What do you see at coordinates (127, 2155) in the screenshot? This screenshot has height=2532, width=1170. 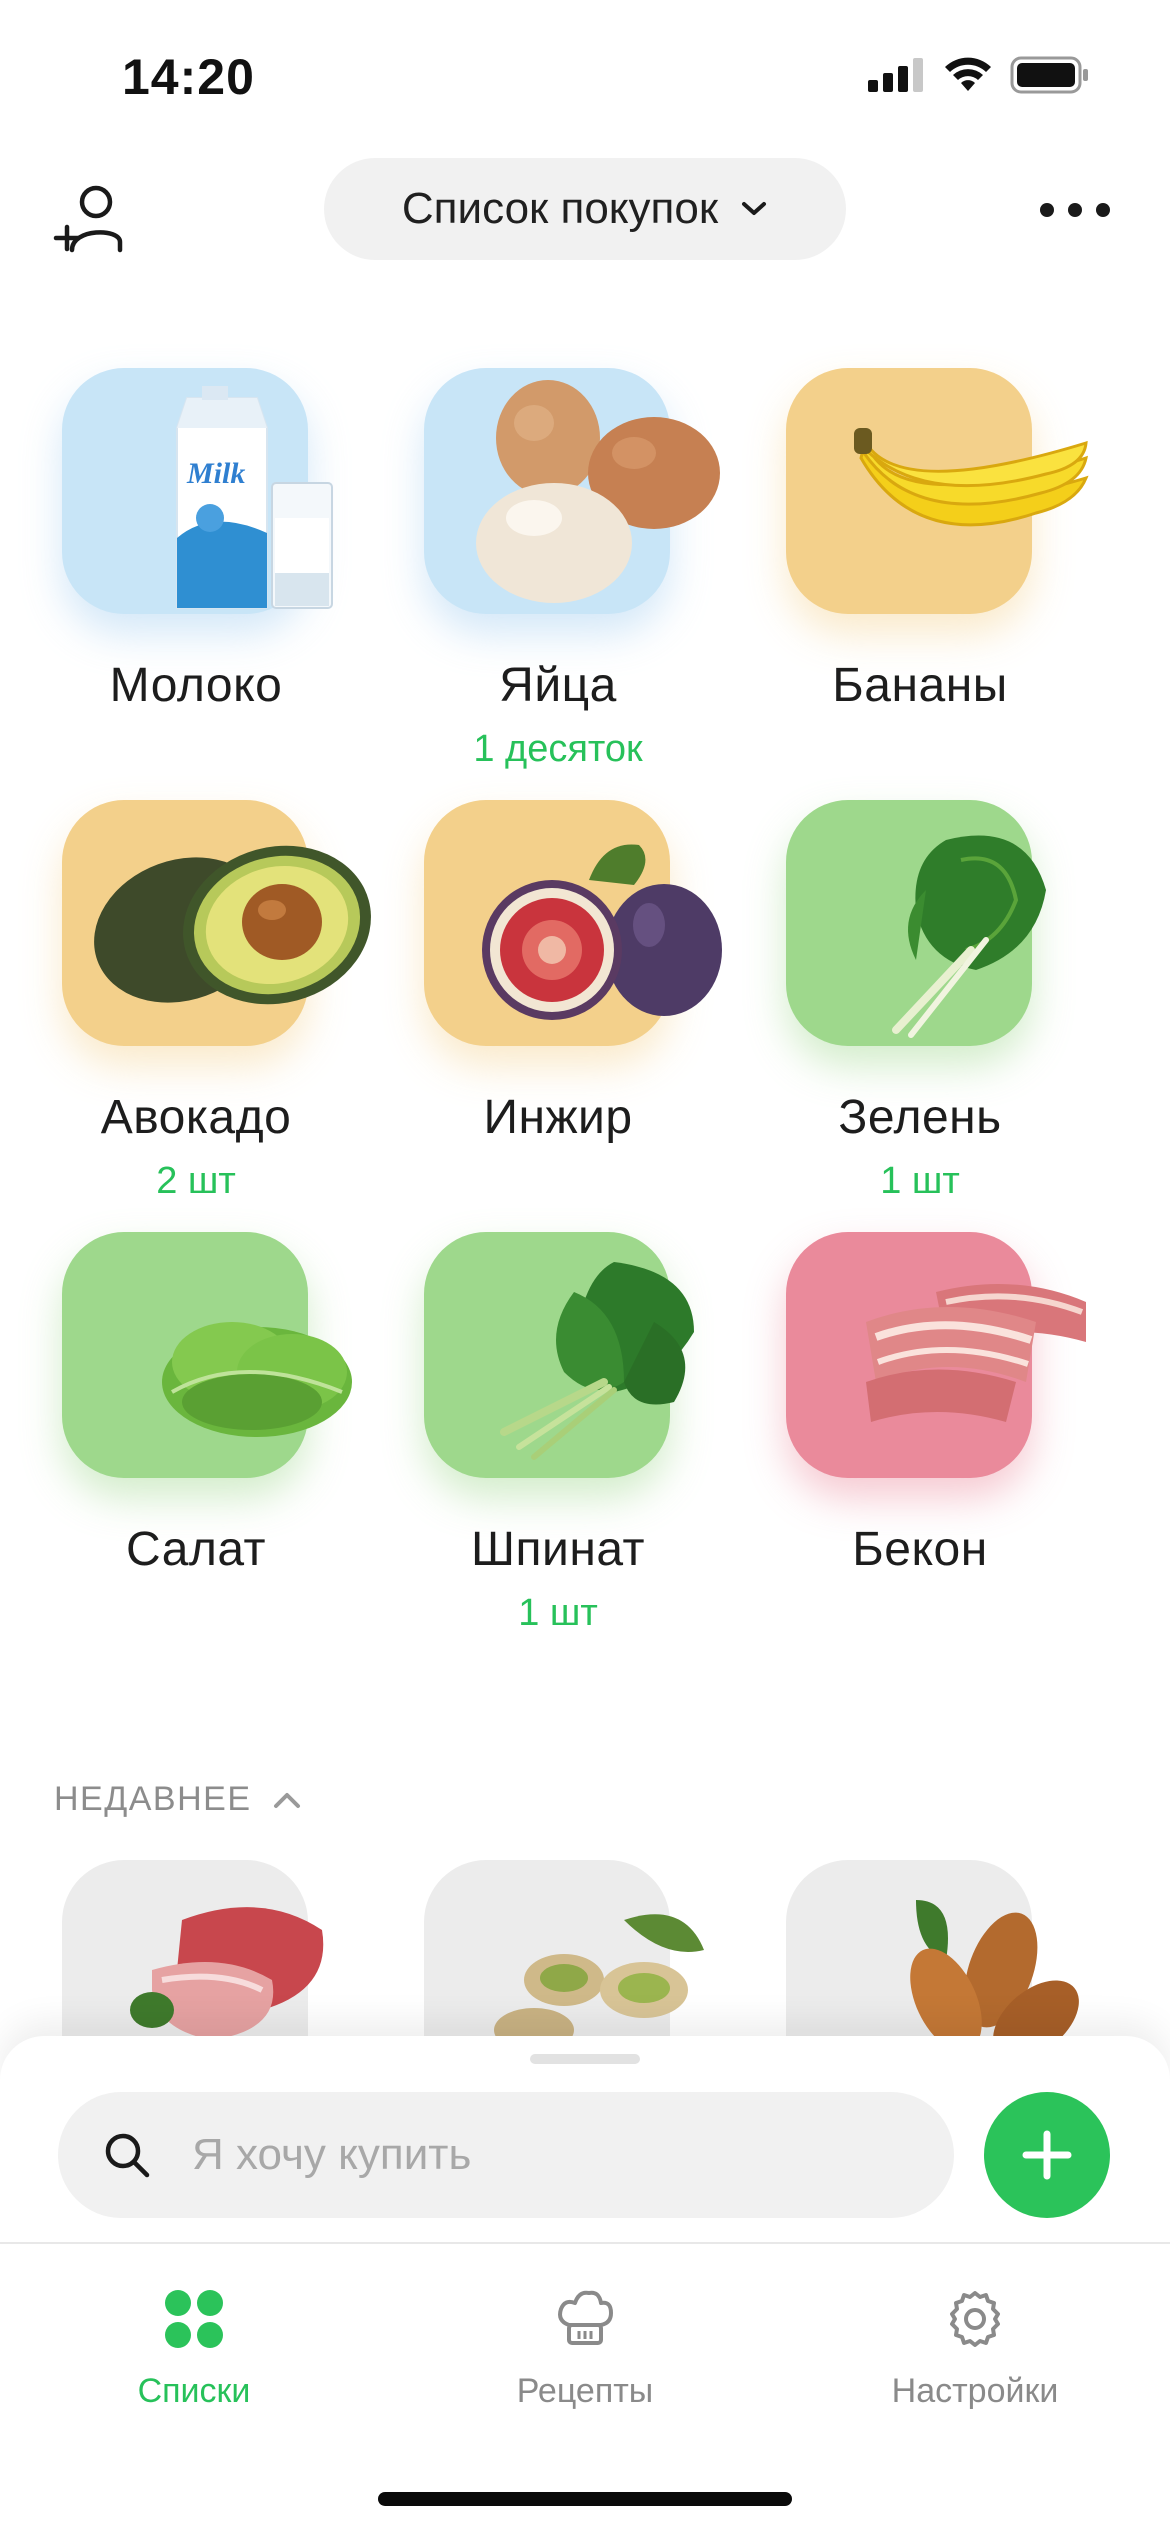 I see `search-icon` at bounding box center [127, 2155].